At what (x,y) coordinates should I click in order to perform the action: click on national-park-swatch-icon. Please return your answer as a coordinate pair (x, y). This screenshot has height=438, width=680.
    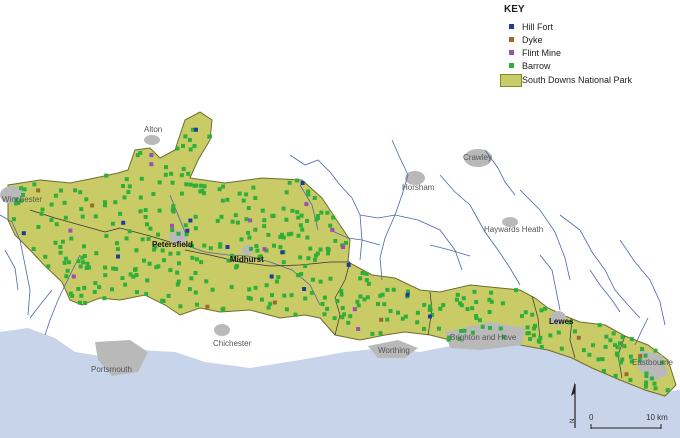
    Looking at the image, I should click on (511, 80).